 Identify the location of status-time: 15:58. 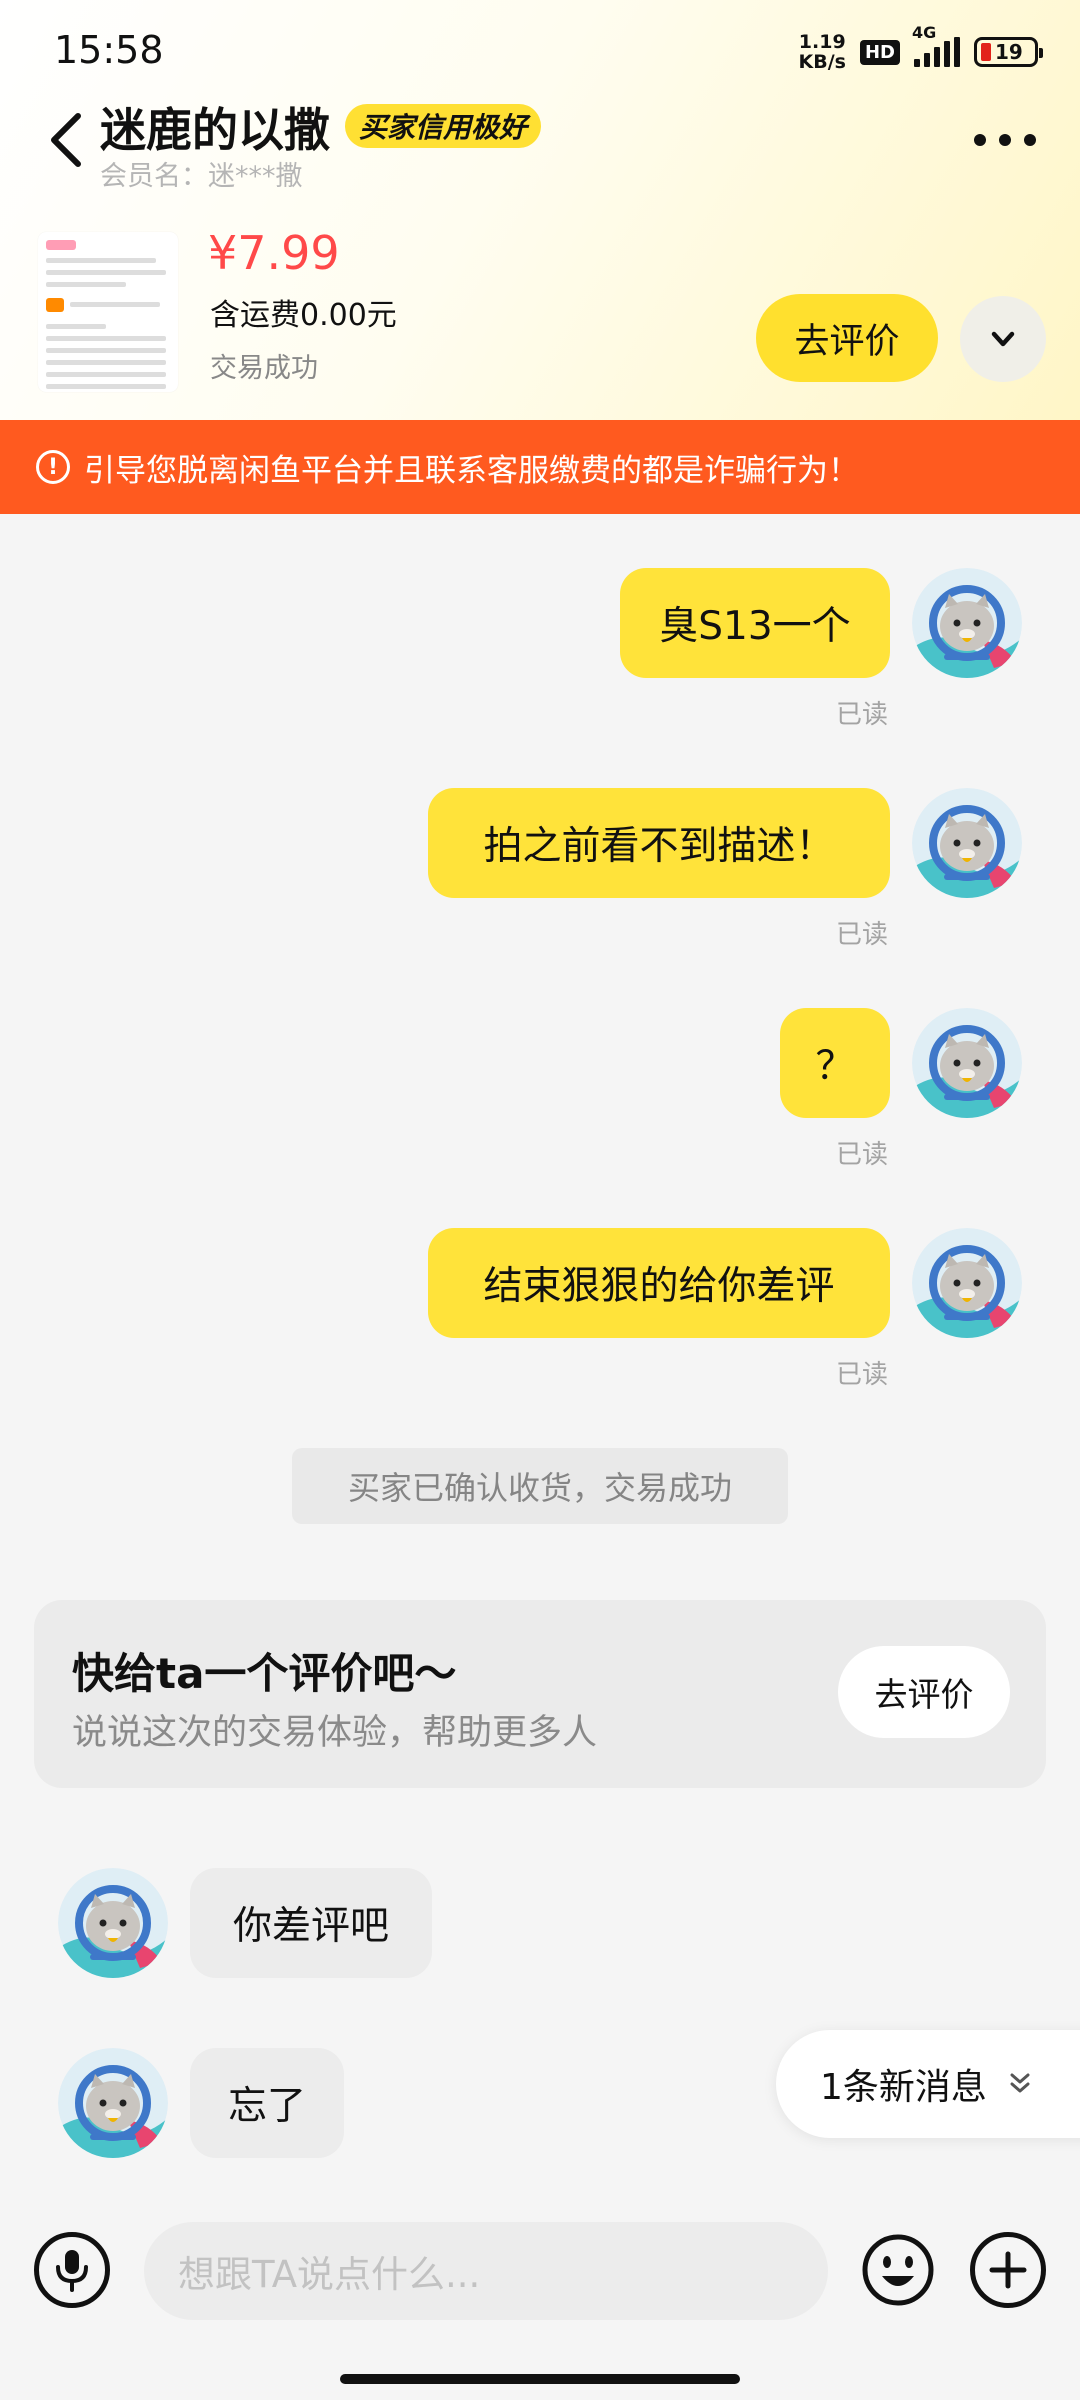
(109, 50).